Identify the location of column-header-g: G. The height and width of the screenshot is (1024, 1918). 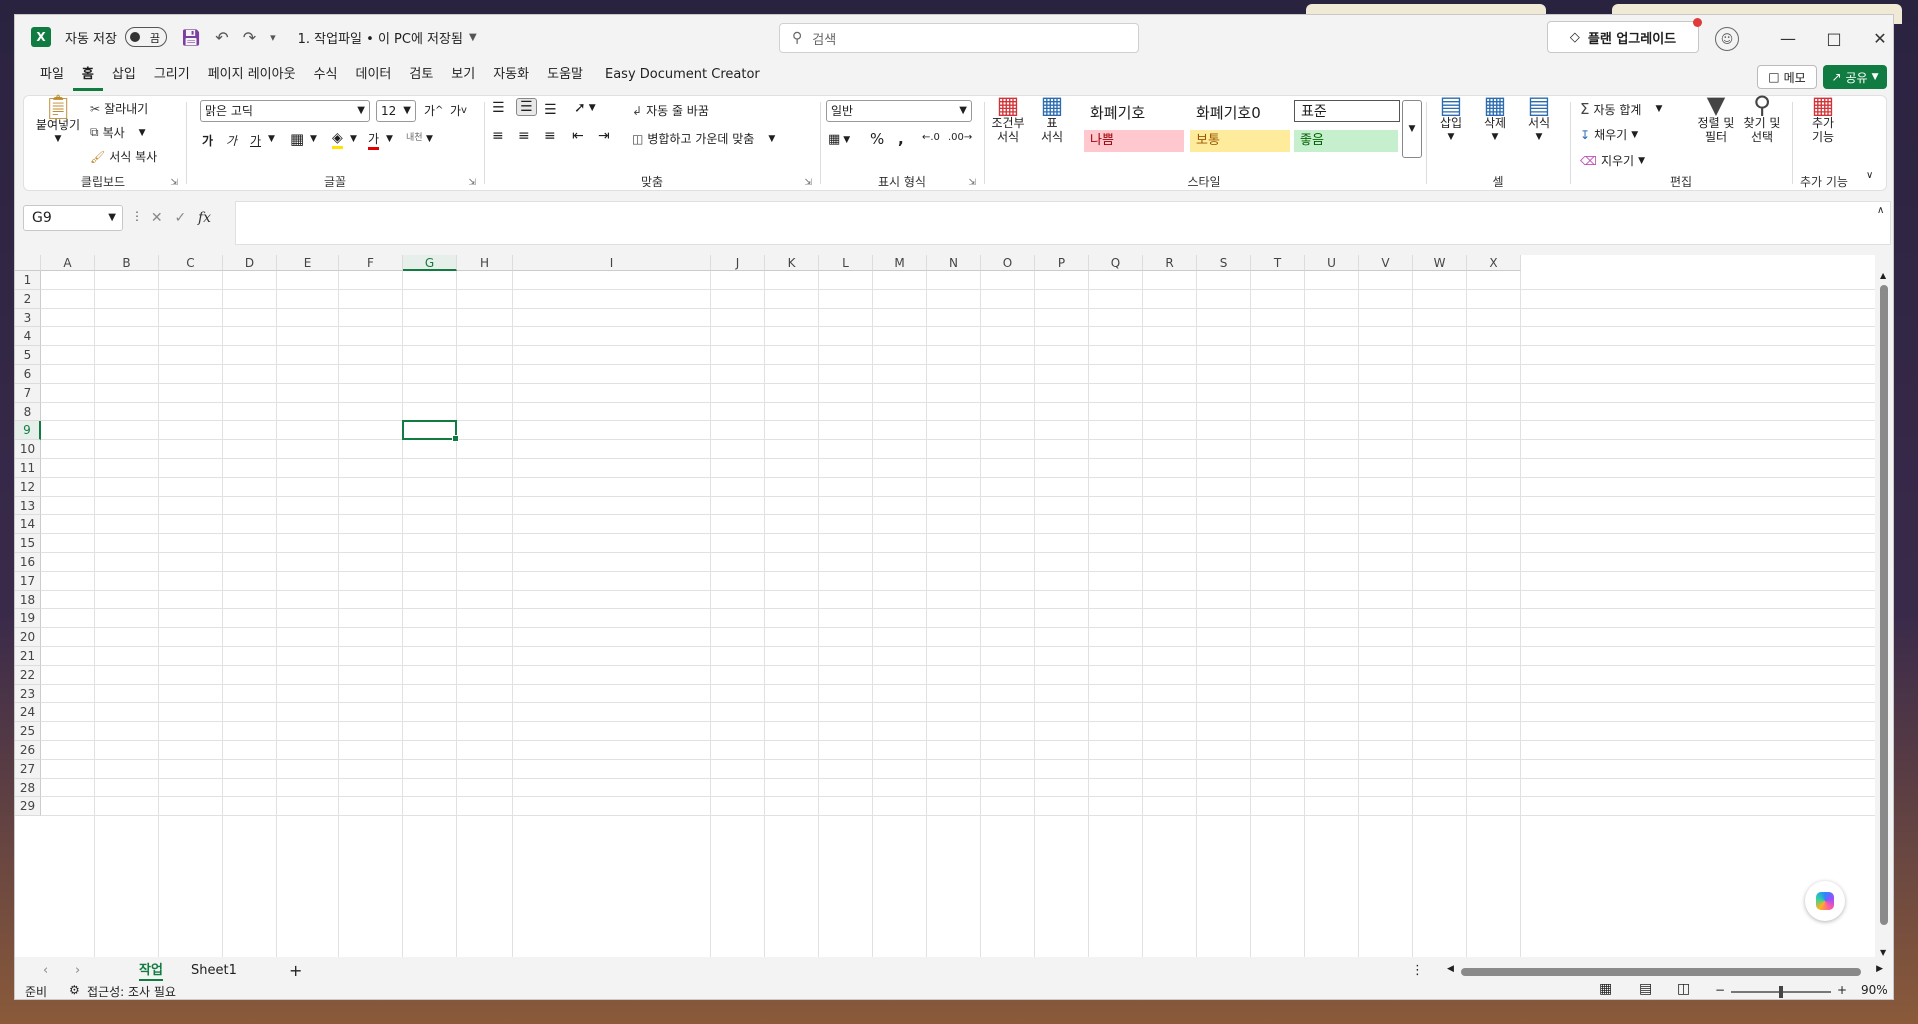
(430, 263).